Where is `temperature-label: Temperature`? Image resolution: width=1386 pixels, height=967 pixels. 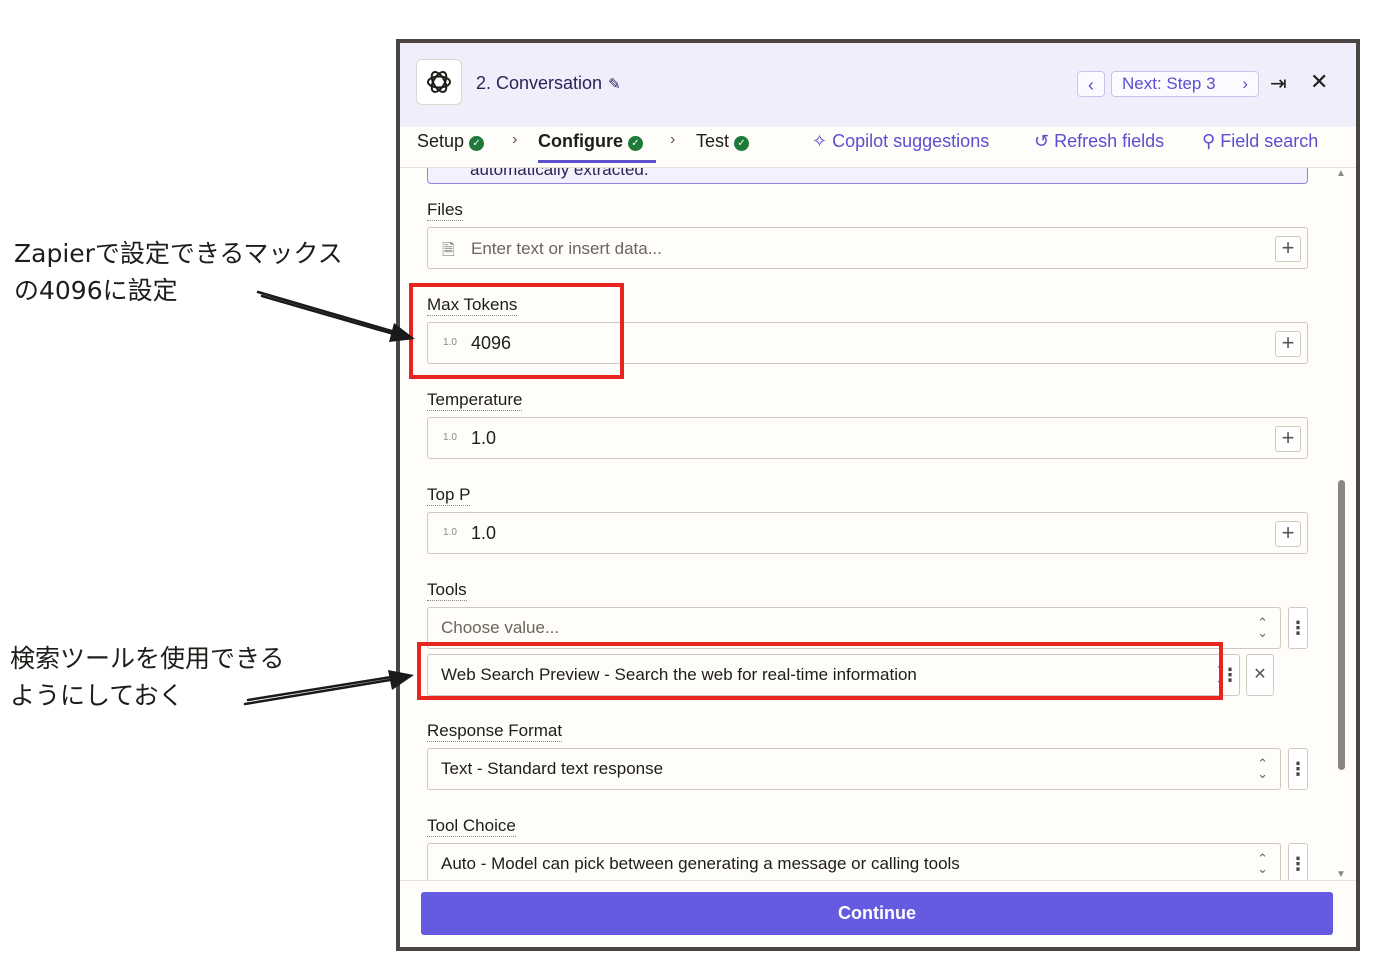 temperature-label: Temperature is located at coordinates (475, 400).